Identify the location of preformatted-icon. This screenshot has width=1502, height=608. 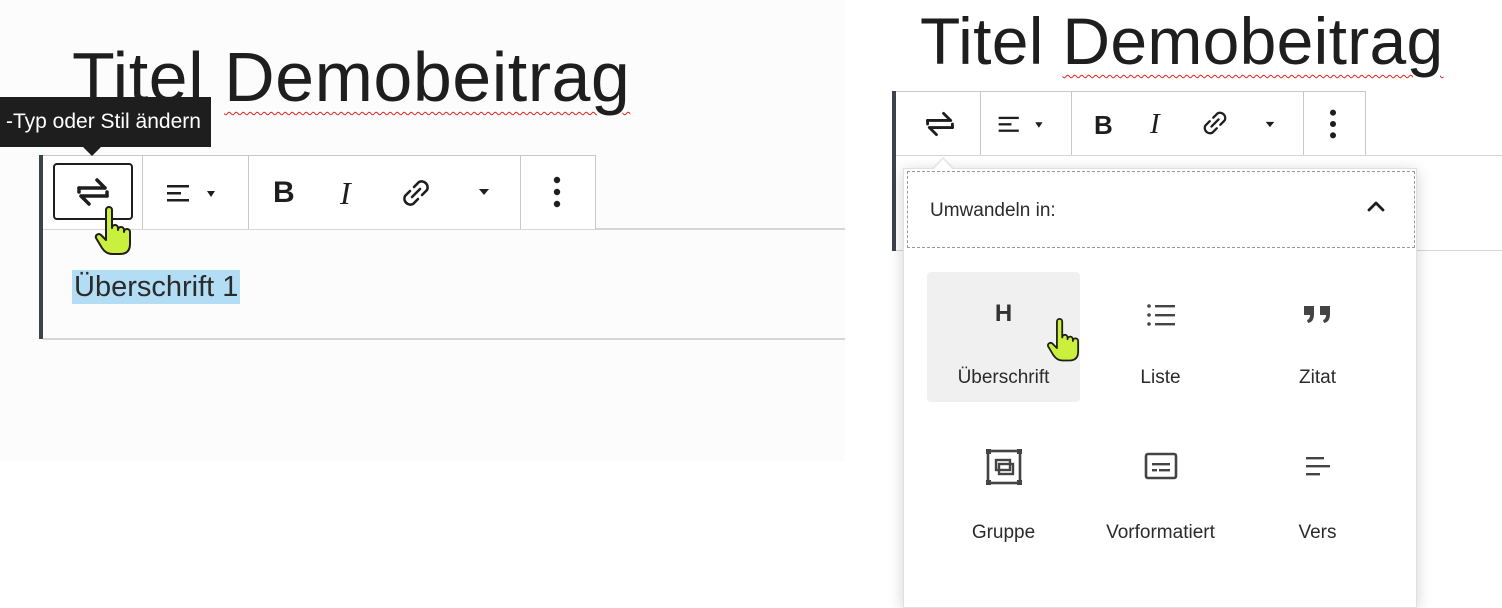
(1160, 466).